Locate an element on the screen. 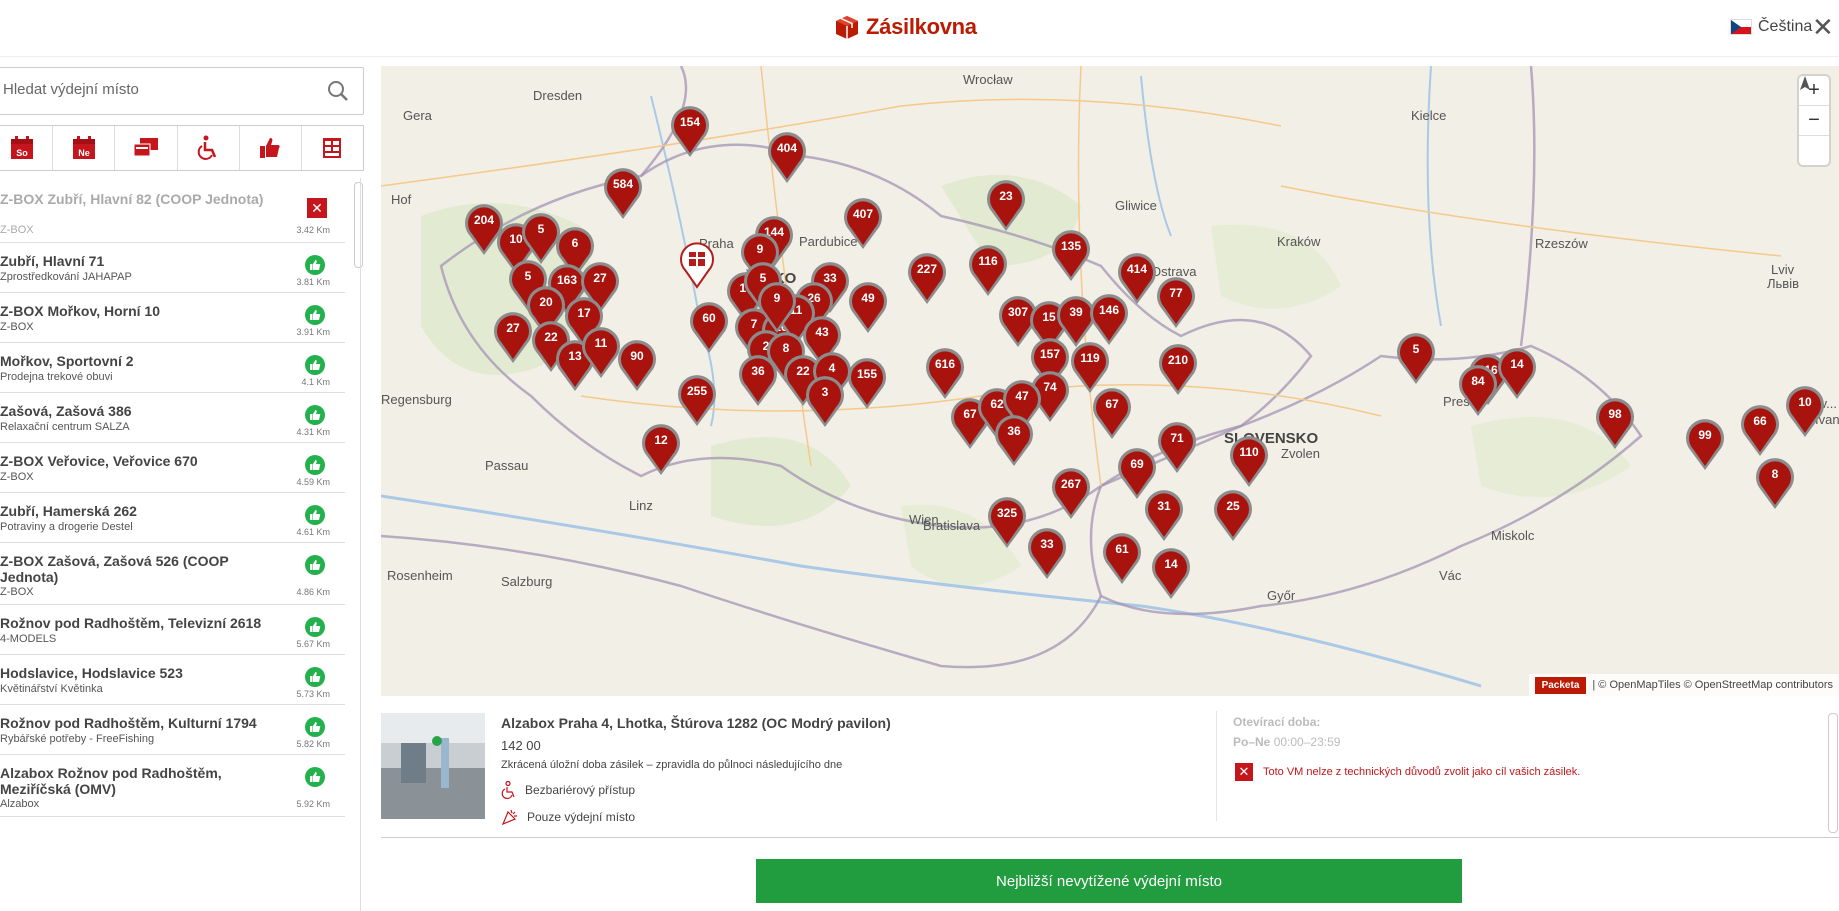 Image resolution: width=1839 pixels, height=911 pixels. map-pin-cluster: 67 is located at coordinates (1112, 413).